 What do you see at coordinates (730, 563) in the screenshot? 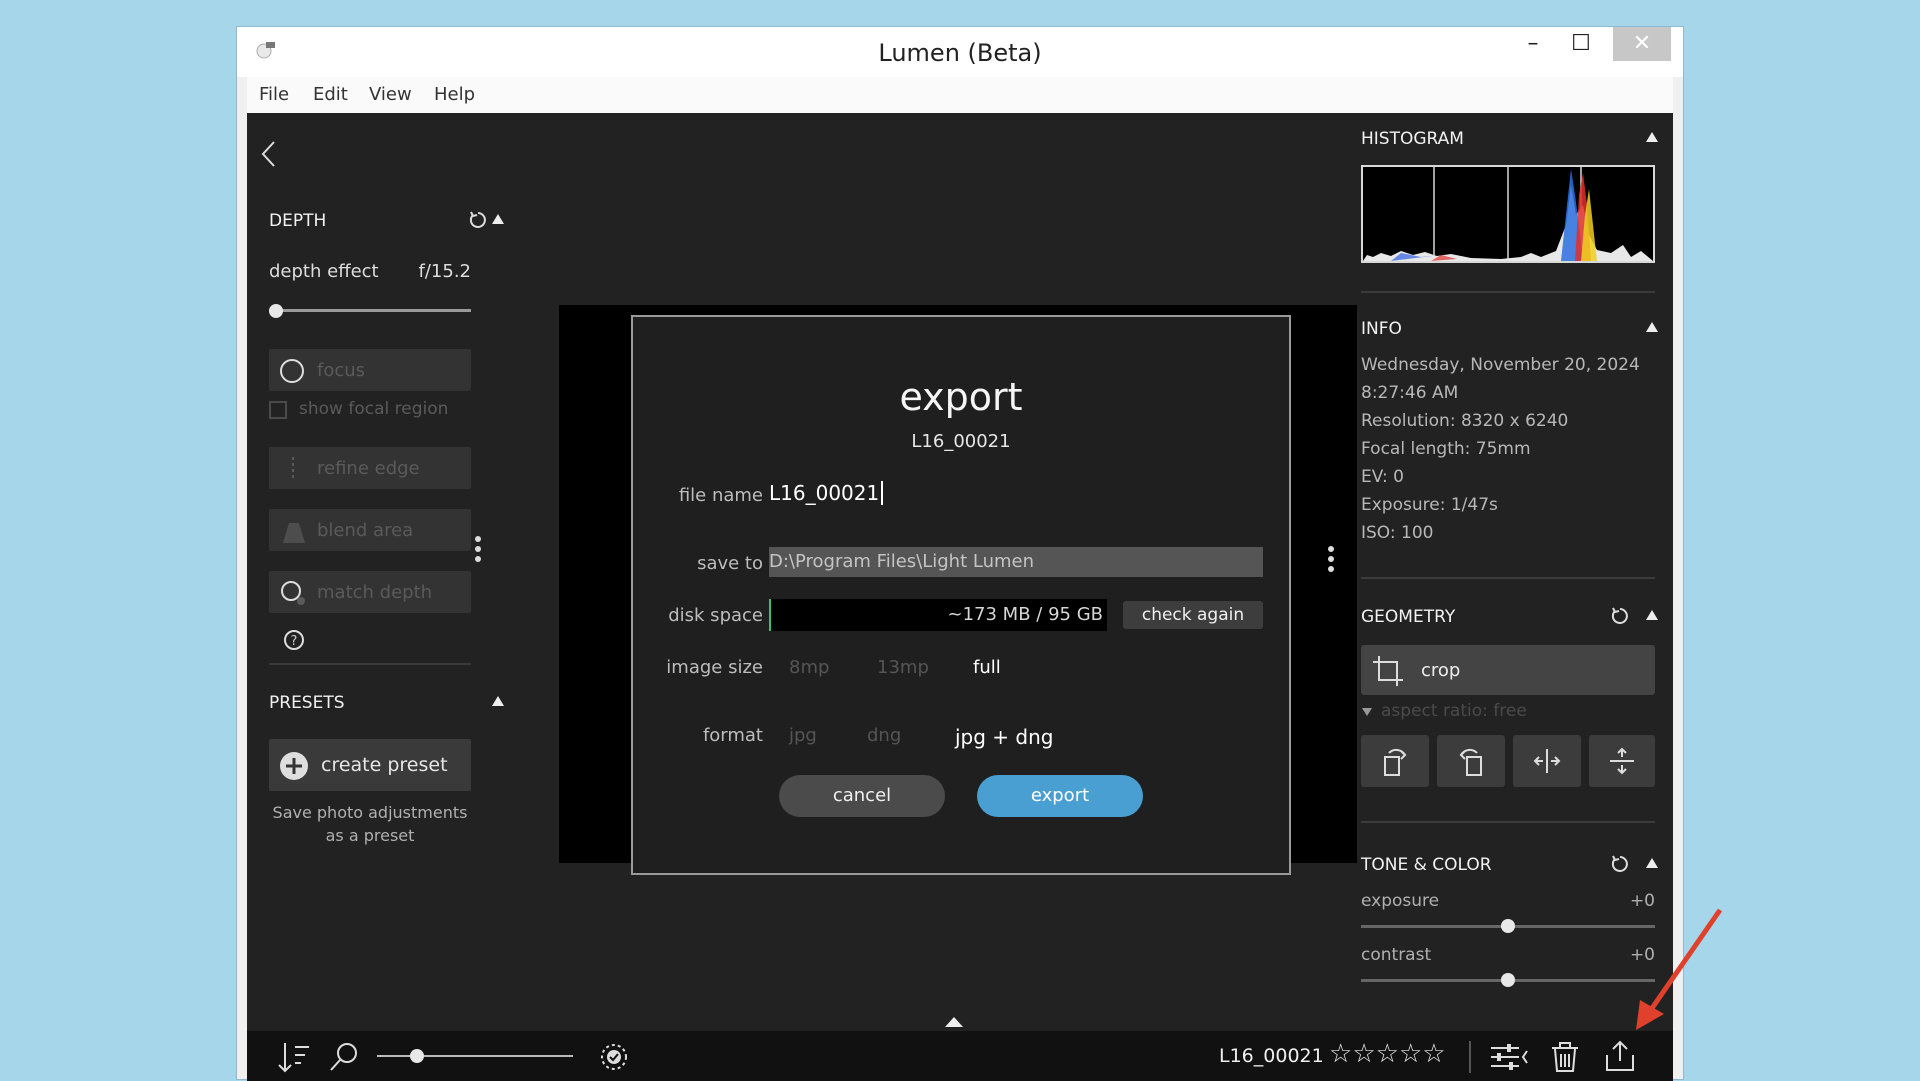
I see `save-to-label: save to` at bounding box center [730, 563].